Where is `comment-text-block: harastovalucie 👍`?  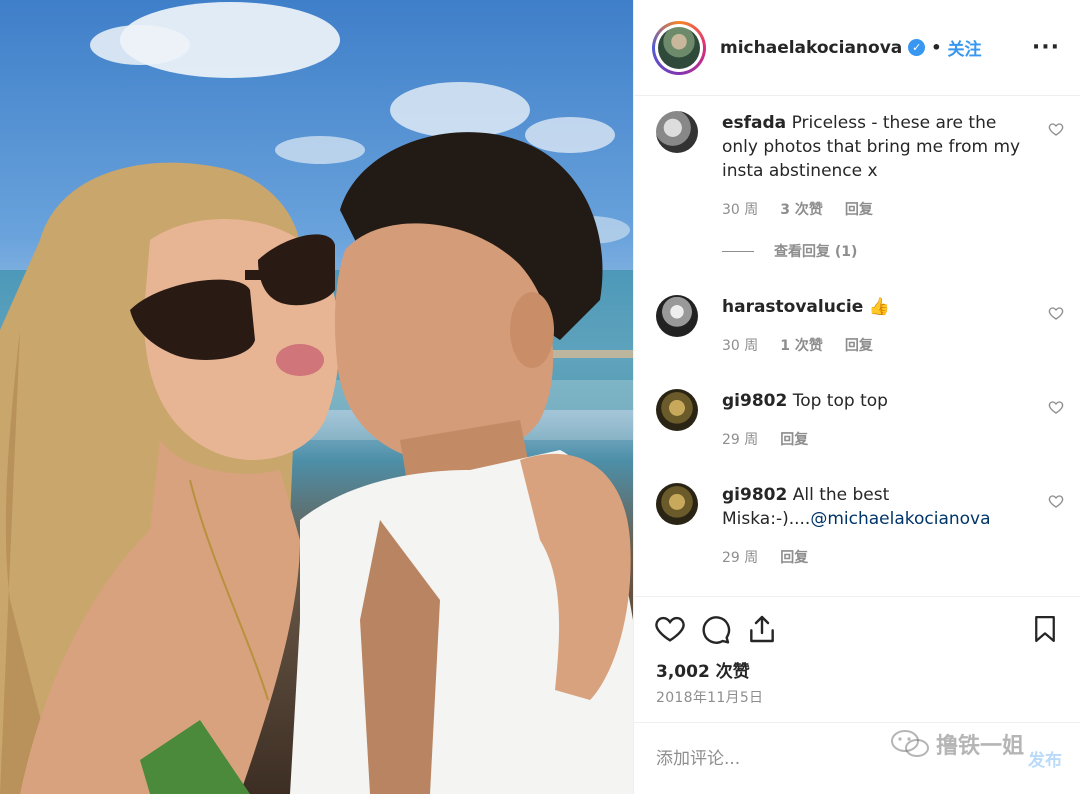 comment-text-block: harastovalucie 👍 is located at coordinates (873, 307).